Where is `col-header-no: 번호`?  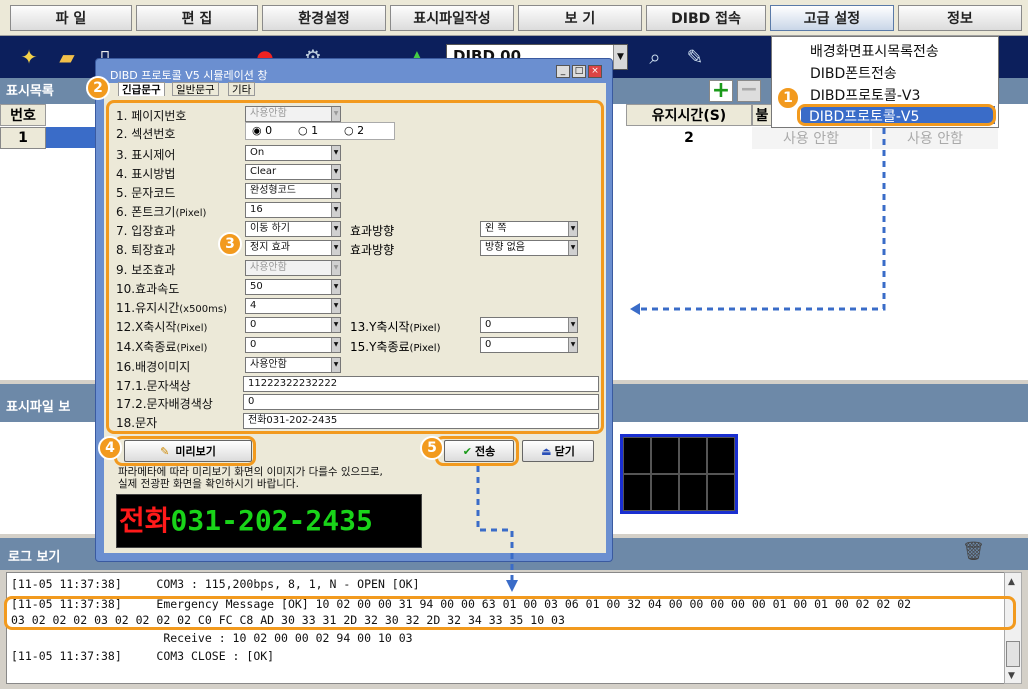 col-header-no: 번호 is located at coordinates (23, 115).